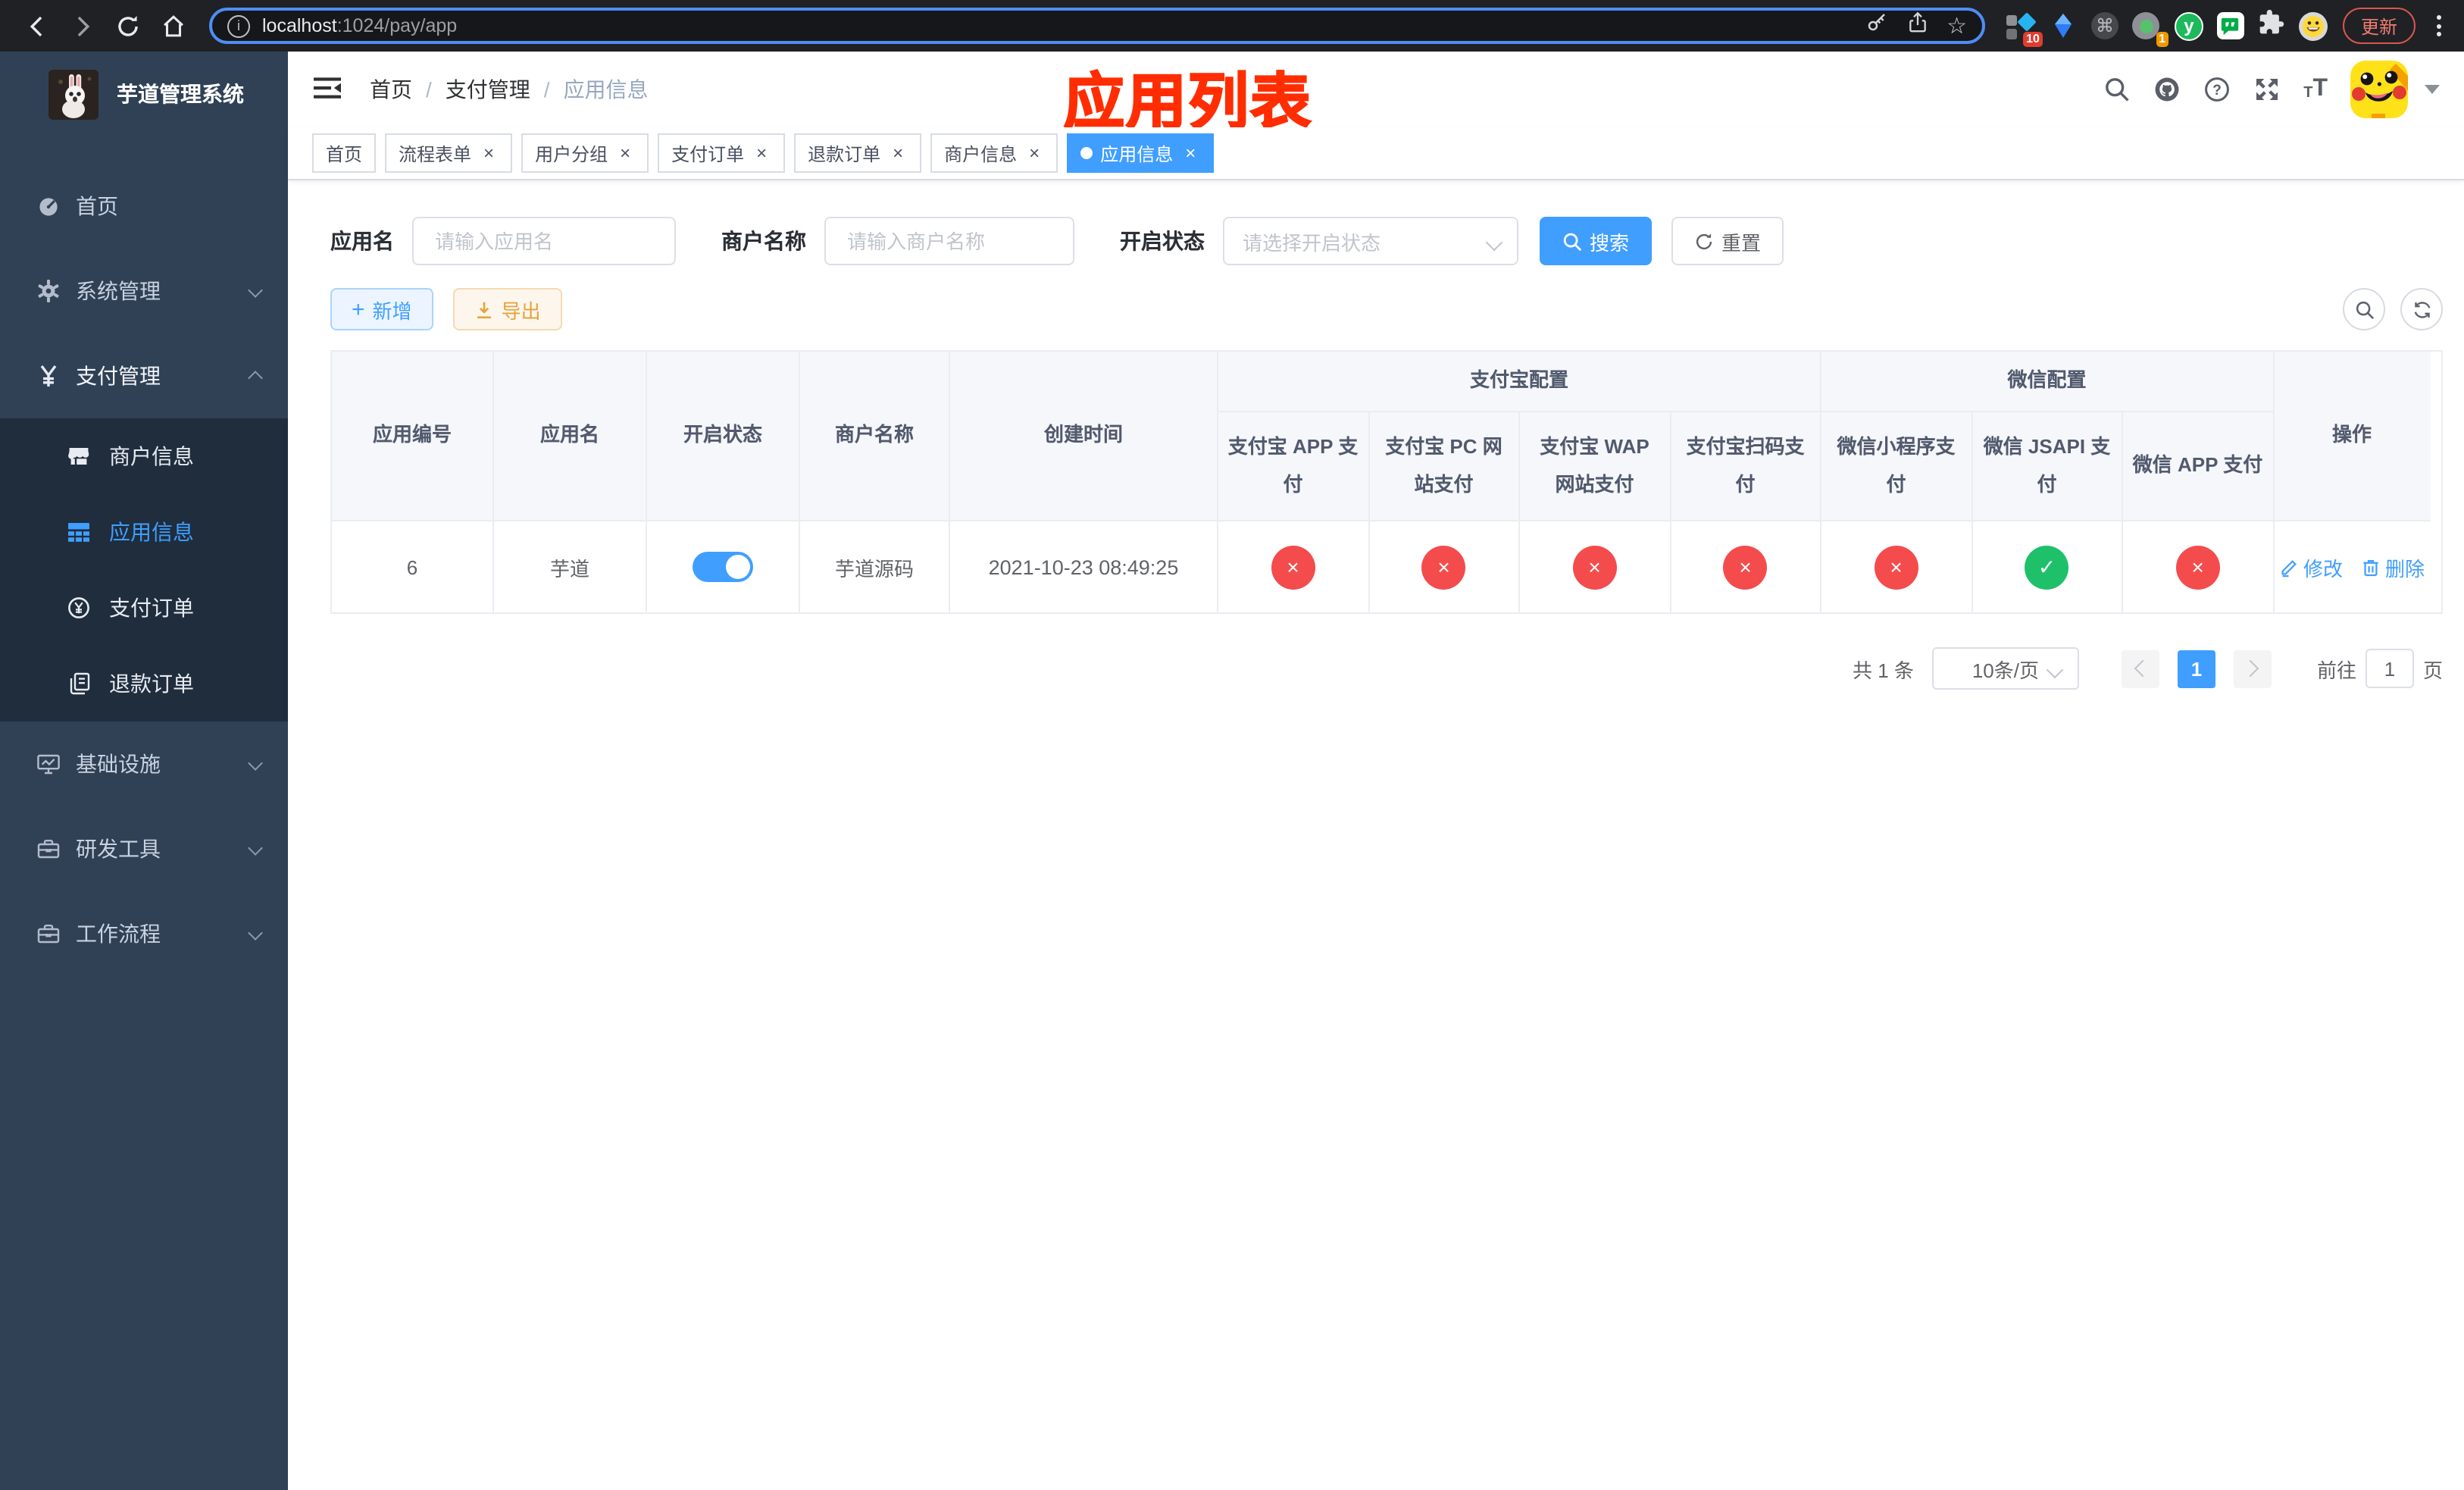 The height and width of the screenshot is (1490, 2464). I want to click on sidebar-item-merchant-info: 商户信息, so click(144, 456).